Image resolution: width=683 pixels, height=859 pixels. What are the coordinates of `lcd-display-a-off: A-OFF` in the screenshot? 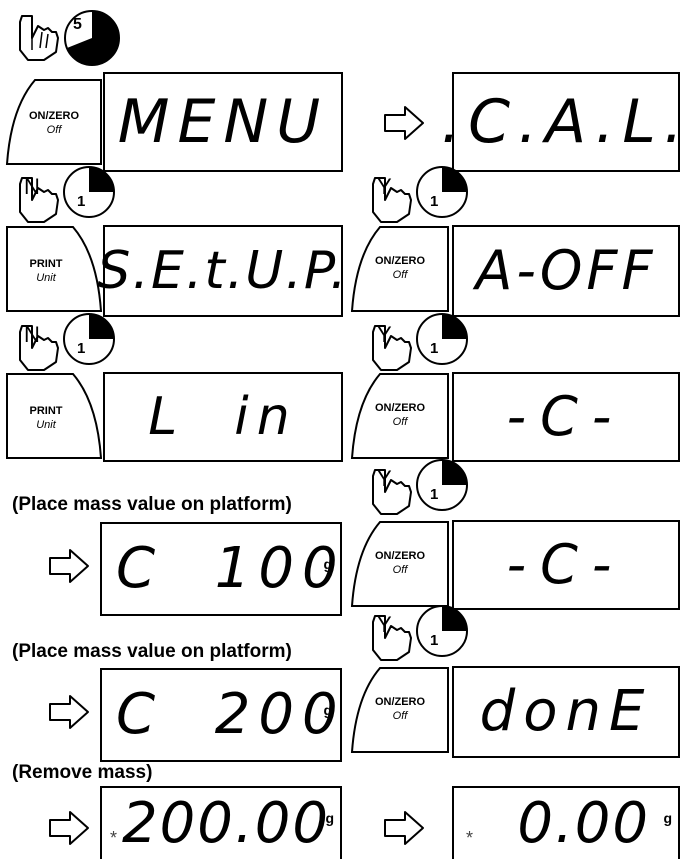 It's located at (566, 271).